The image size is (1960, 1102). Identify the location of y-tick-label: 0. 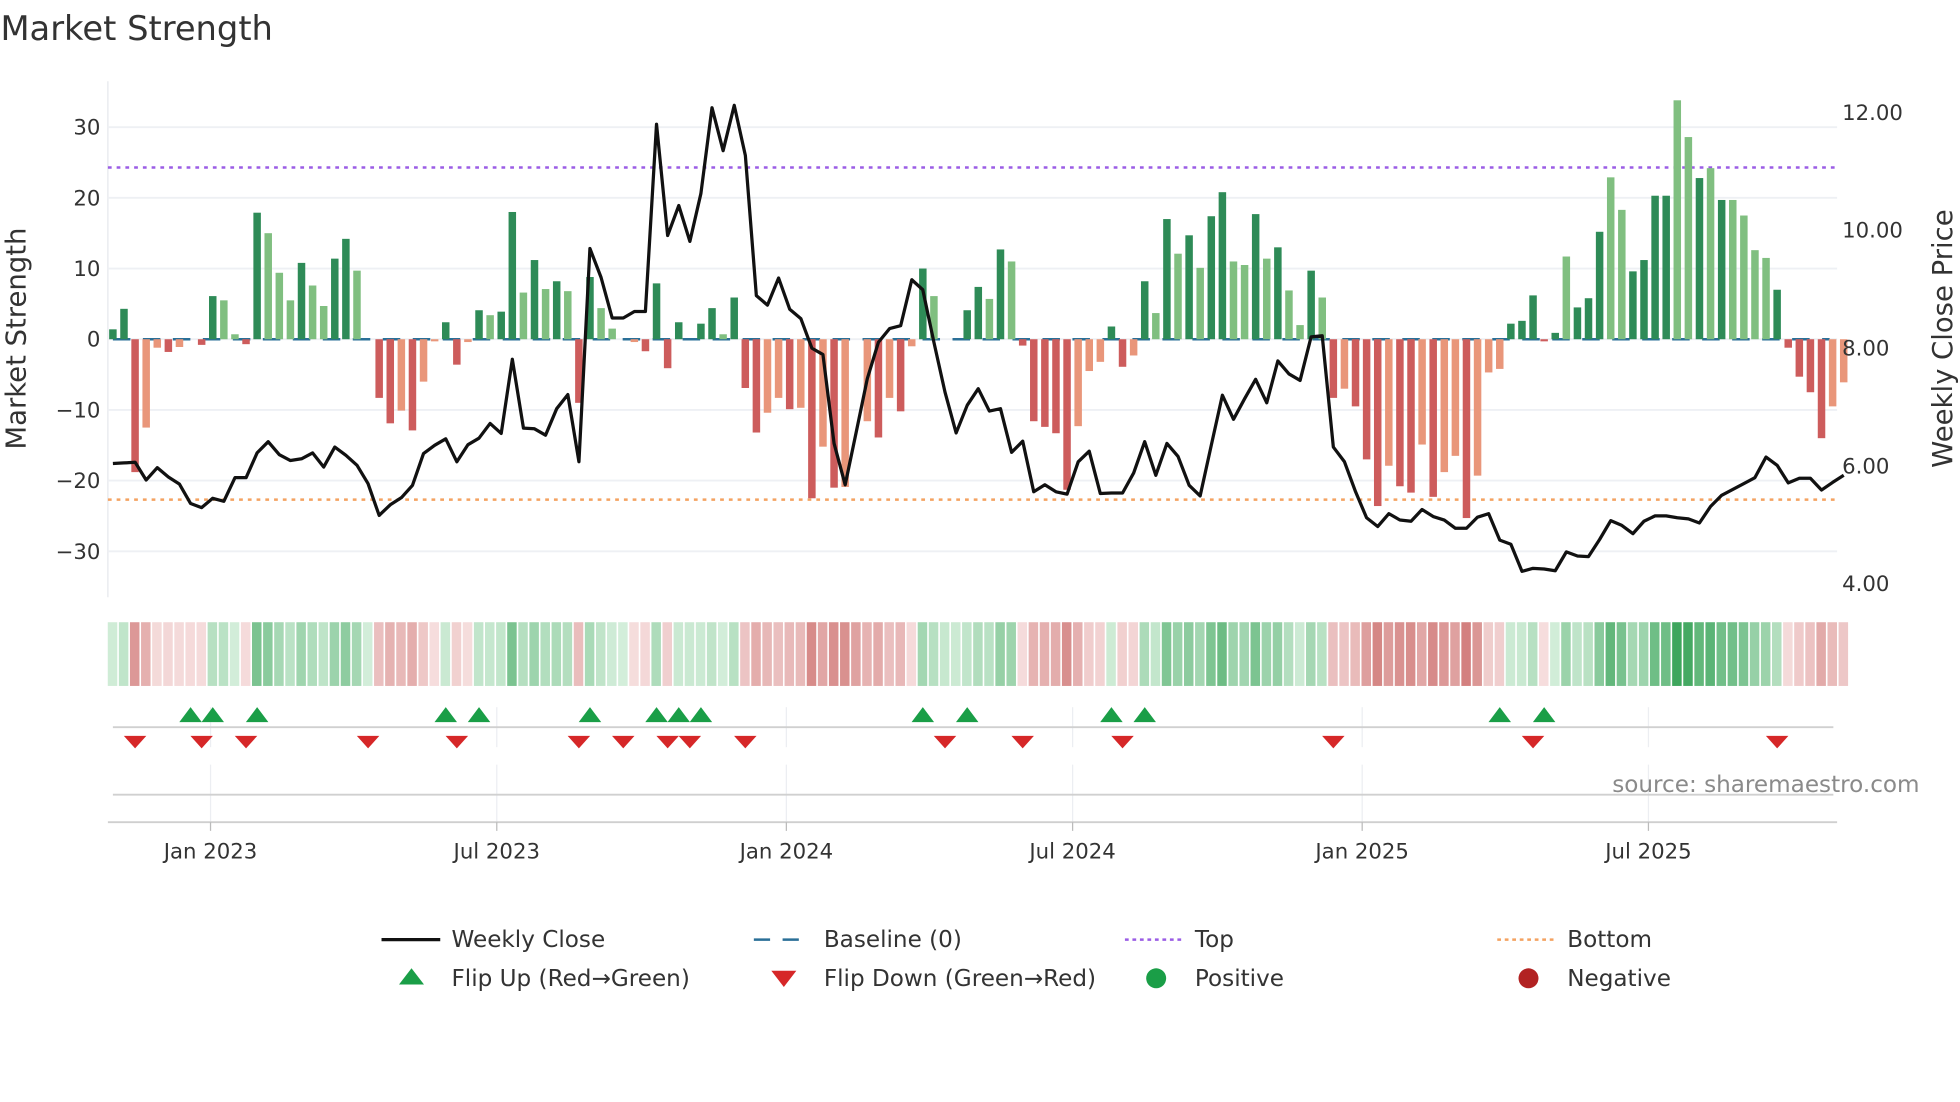
(94, 340).